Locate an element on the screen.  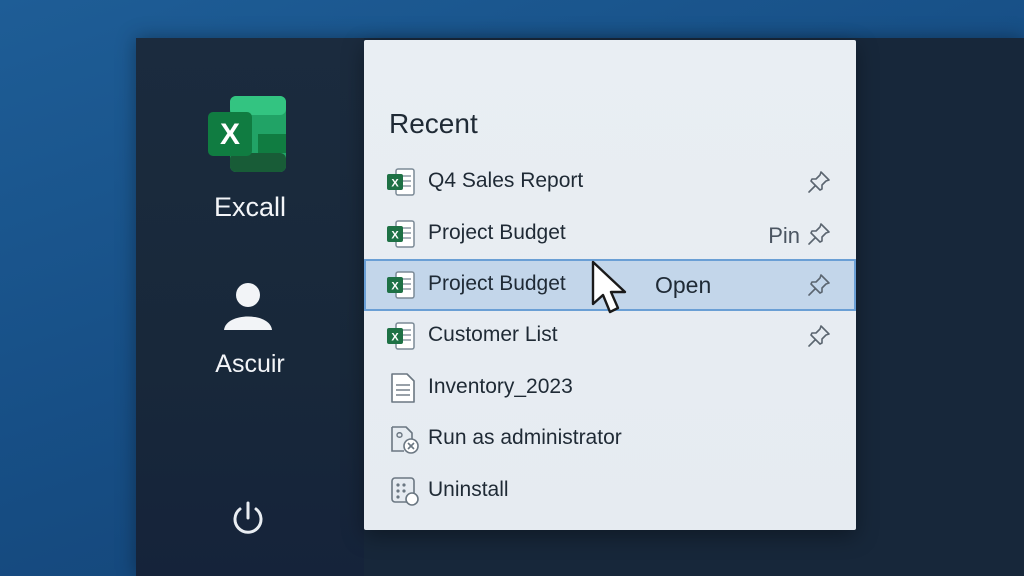
action-uninstall: Uninstall is located at coordinates (610, 491).